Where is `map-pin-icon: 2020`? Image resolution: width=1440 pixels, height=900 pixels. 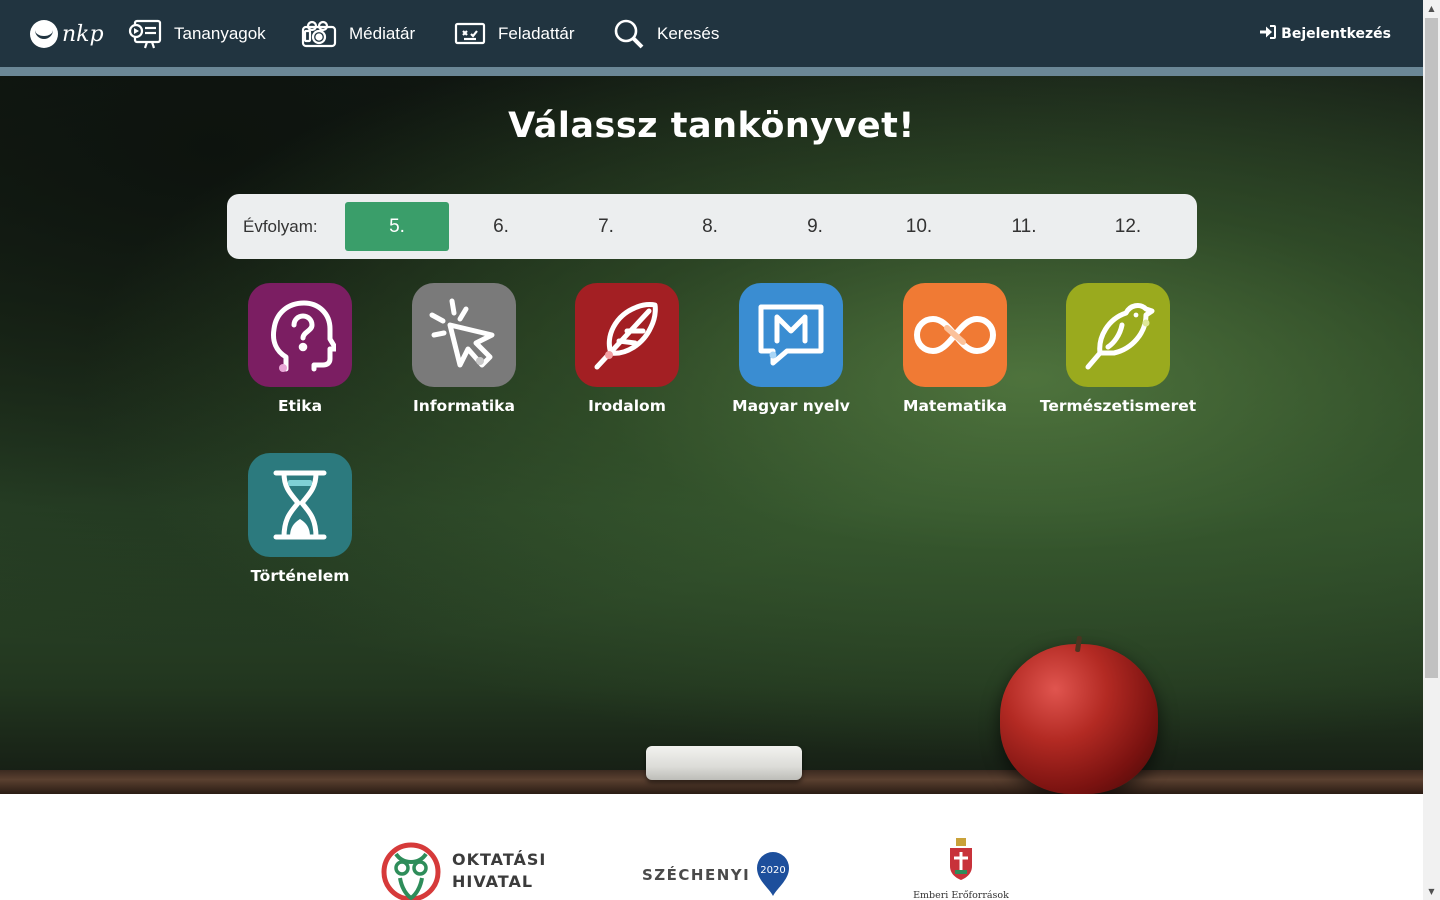 map-pin-icon: 2020 is located at coordinates (773, 874).